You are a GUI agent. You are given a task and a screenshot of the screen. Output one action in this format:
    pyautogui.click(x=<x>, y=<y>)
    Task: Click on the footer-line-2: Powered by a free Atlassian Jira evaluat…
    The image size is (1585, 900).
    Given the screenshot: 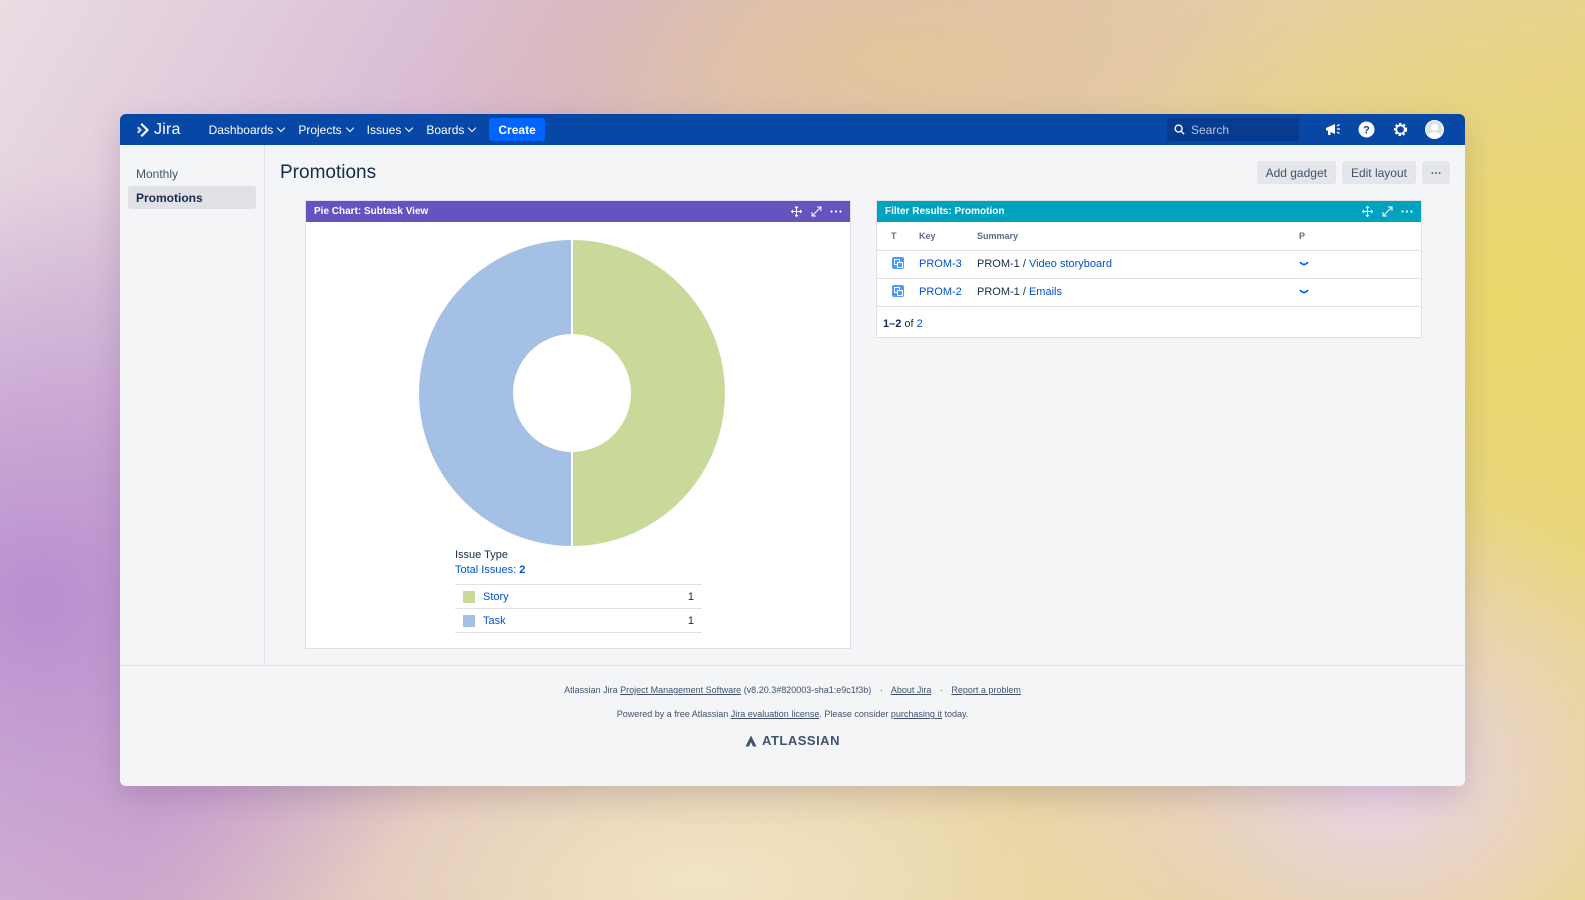 What is the action you would take?
    pyautogui.click(x=792, y=714)
    